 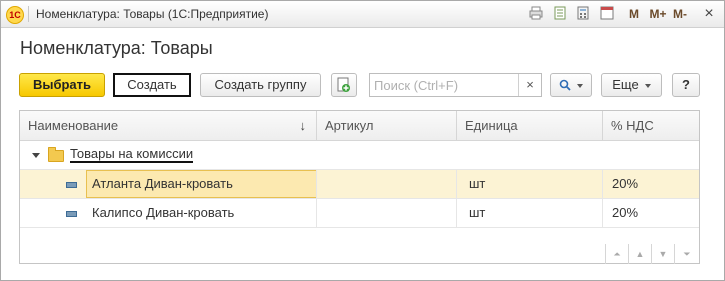 I want to click on help-button: ?, so click(x=686, y=85).